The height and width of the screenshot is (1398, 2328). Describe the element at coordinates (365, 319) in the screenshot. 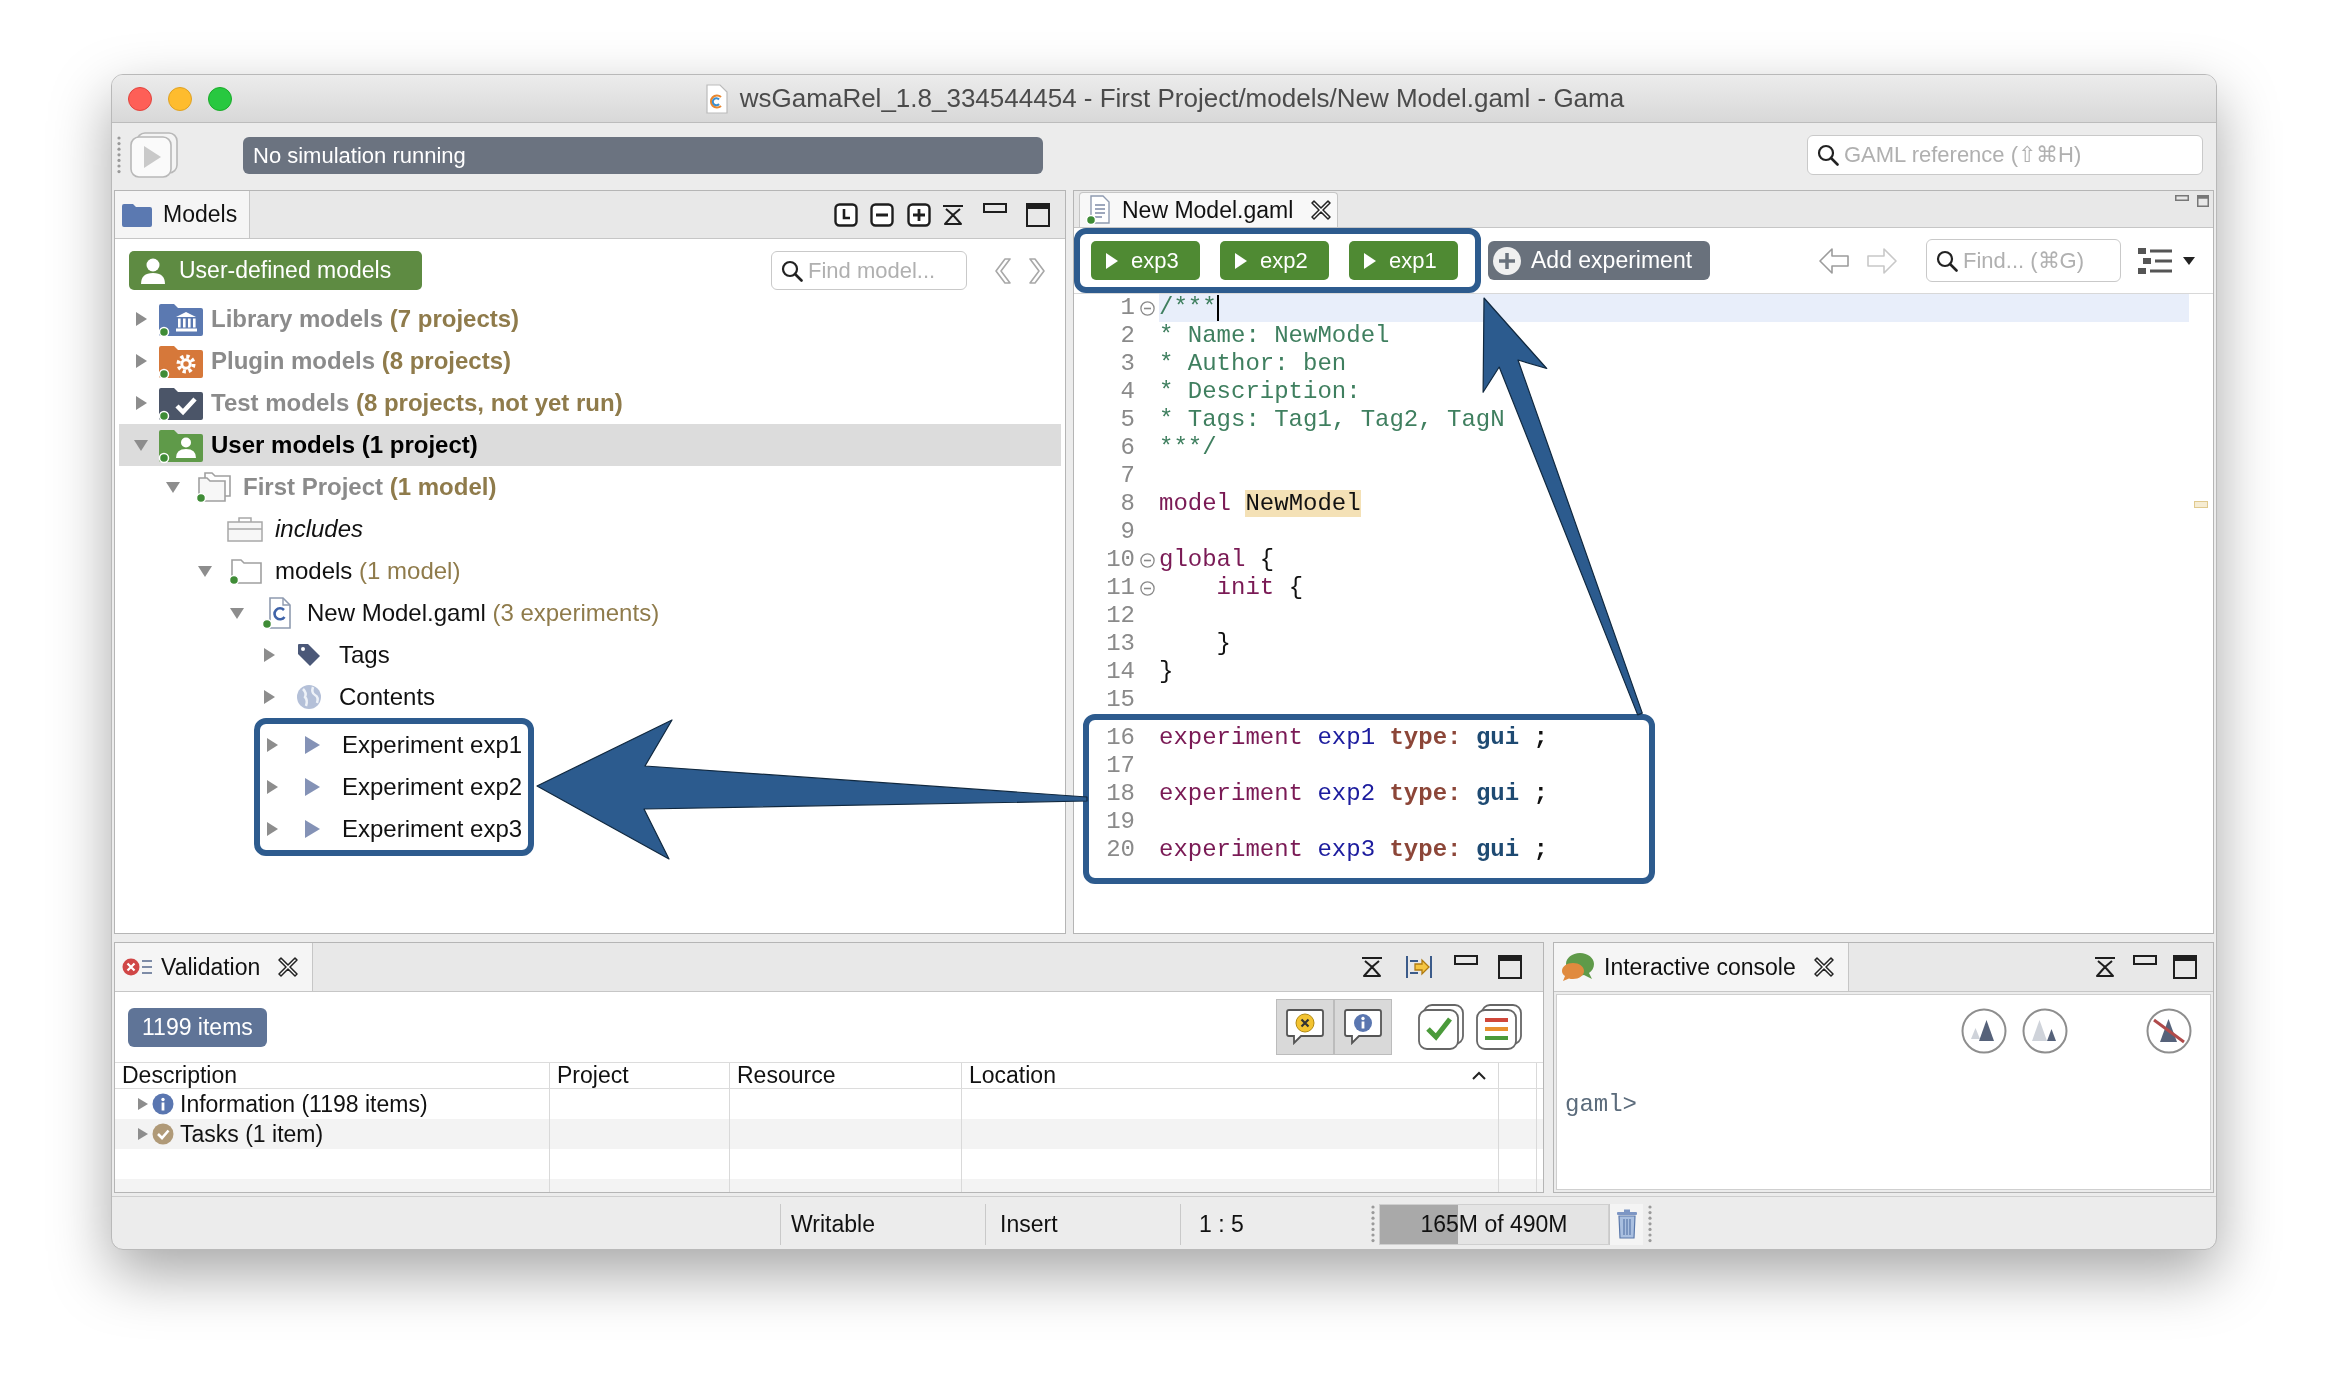

I see `tree-item-label: Library models (7 projects)` at that location.